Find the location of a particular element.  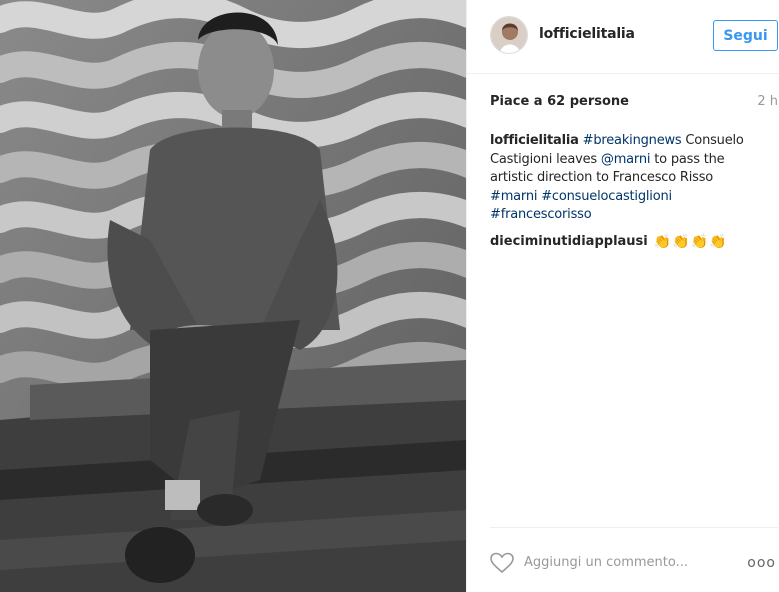

clap-emoji-2: 👏 is located at coordinates (681, 241).